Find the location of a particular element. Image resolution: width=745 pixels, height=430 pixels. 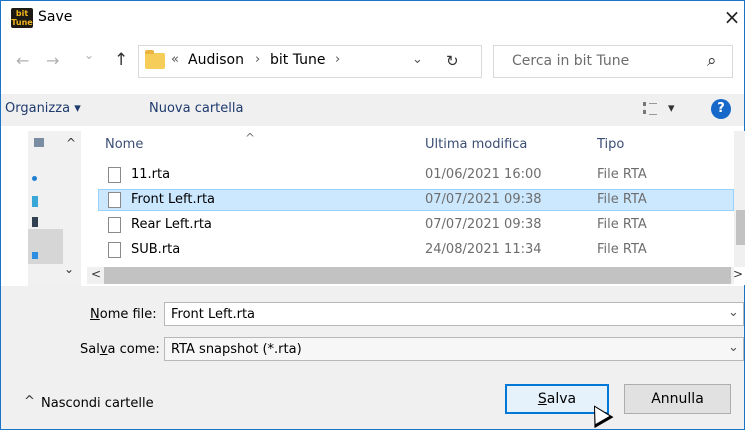

refresh-icon: ↻ is located at coordinates (452, 61).